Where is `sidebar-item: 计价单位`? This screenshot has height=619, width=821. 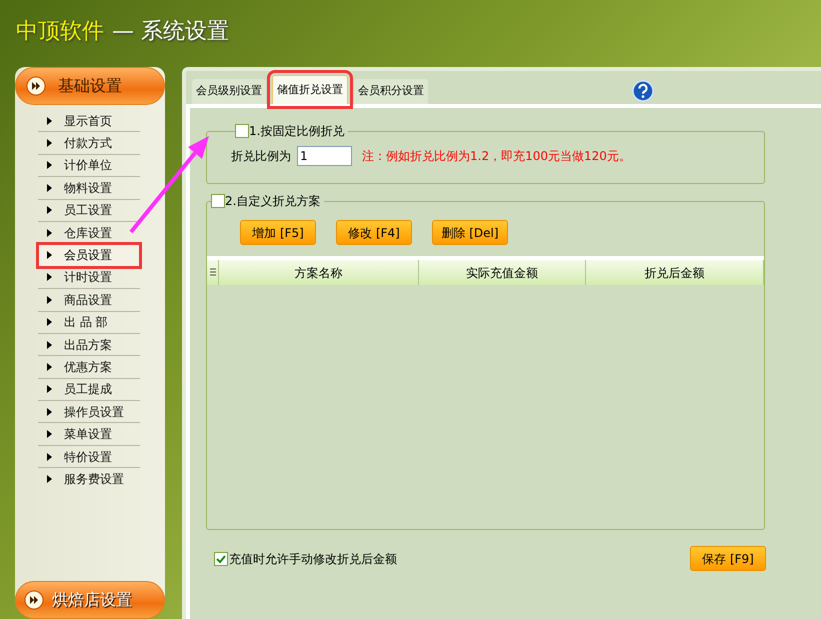 sidebar-item: 计价单位 is located at coordinates (89, 166).